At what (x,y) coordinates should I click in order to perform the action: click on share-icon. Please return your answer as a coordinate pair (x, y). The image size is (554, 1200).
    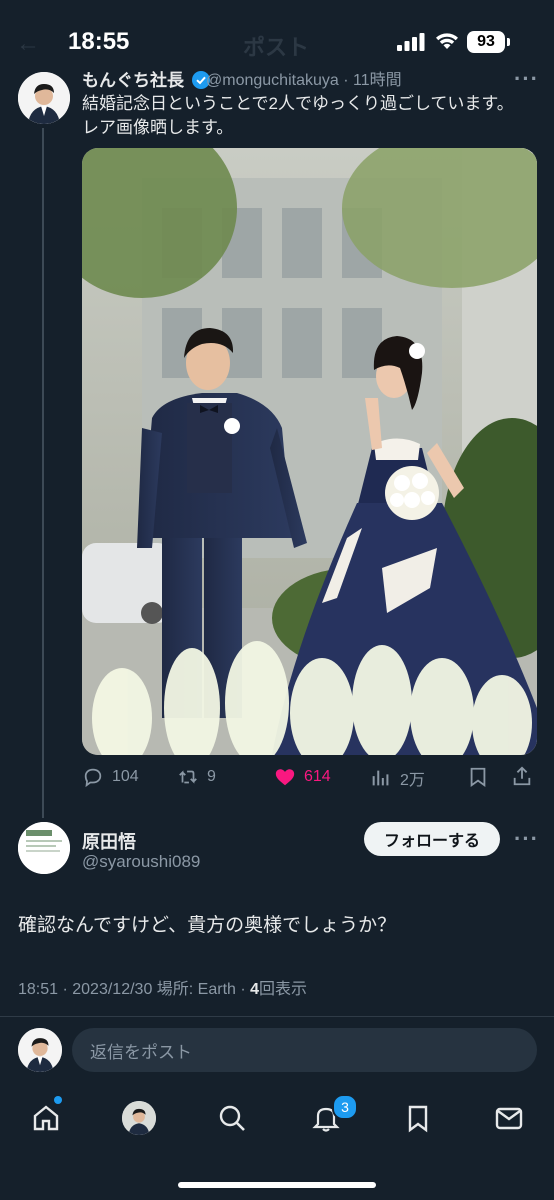
    Looking at the image, I should click on (522, 776).